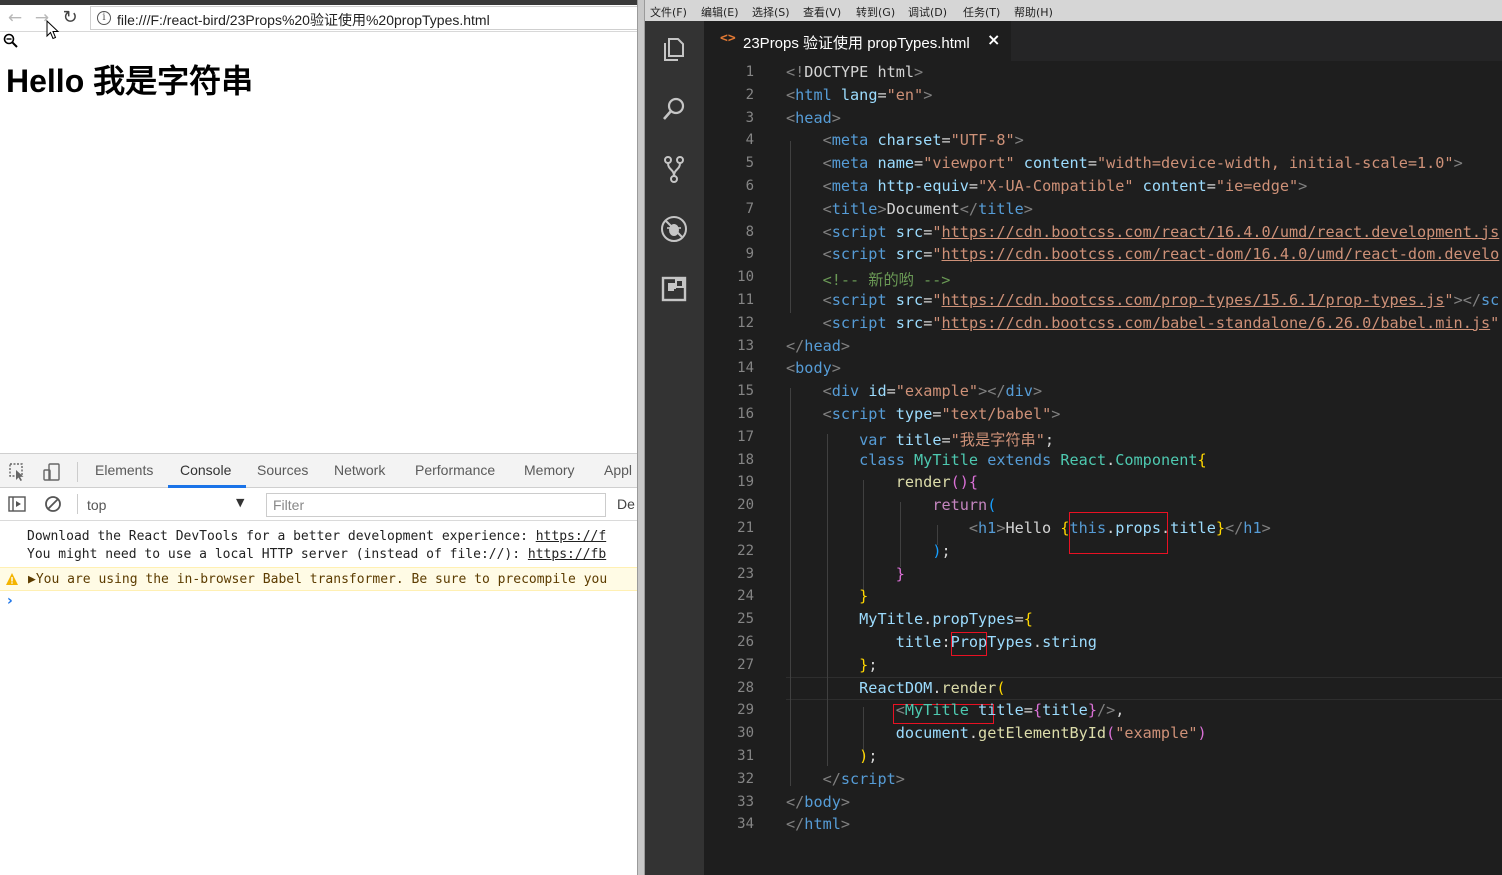 Image resolution: width=1502 pixels, height=875 pixels. Describe the element at coordinates (927, 12) in the screenshot. I see `menu-debug: 调试(D)` at that location.